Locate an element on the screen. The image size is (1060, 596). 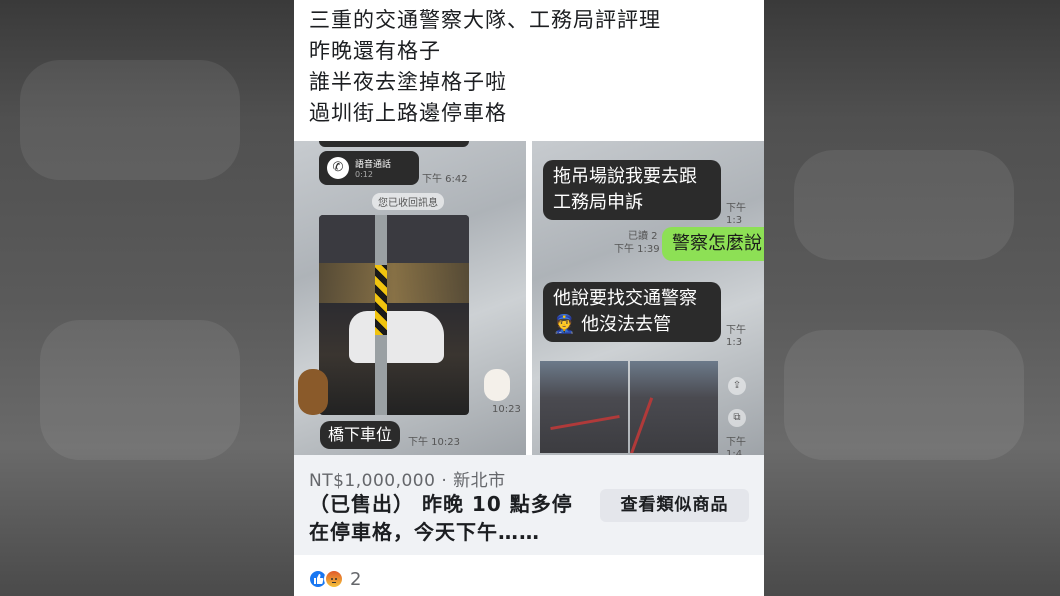
reaction-count: 2 is located at coordinates (355, 579).